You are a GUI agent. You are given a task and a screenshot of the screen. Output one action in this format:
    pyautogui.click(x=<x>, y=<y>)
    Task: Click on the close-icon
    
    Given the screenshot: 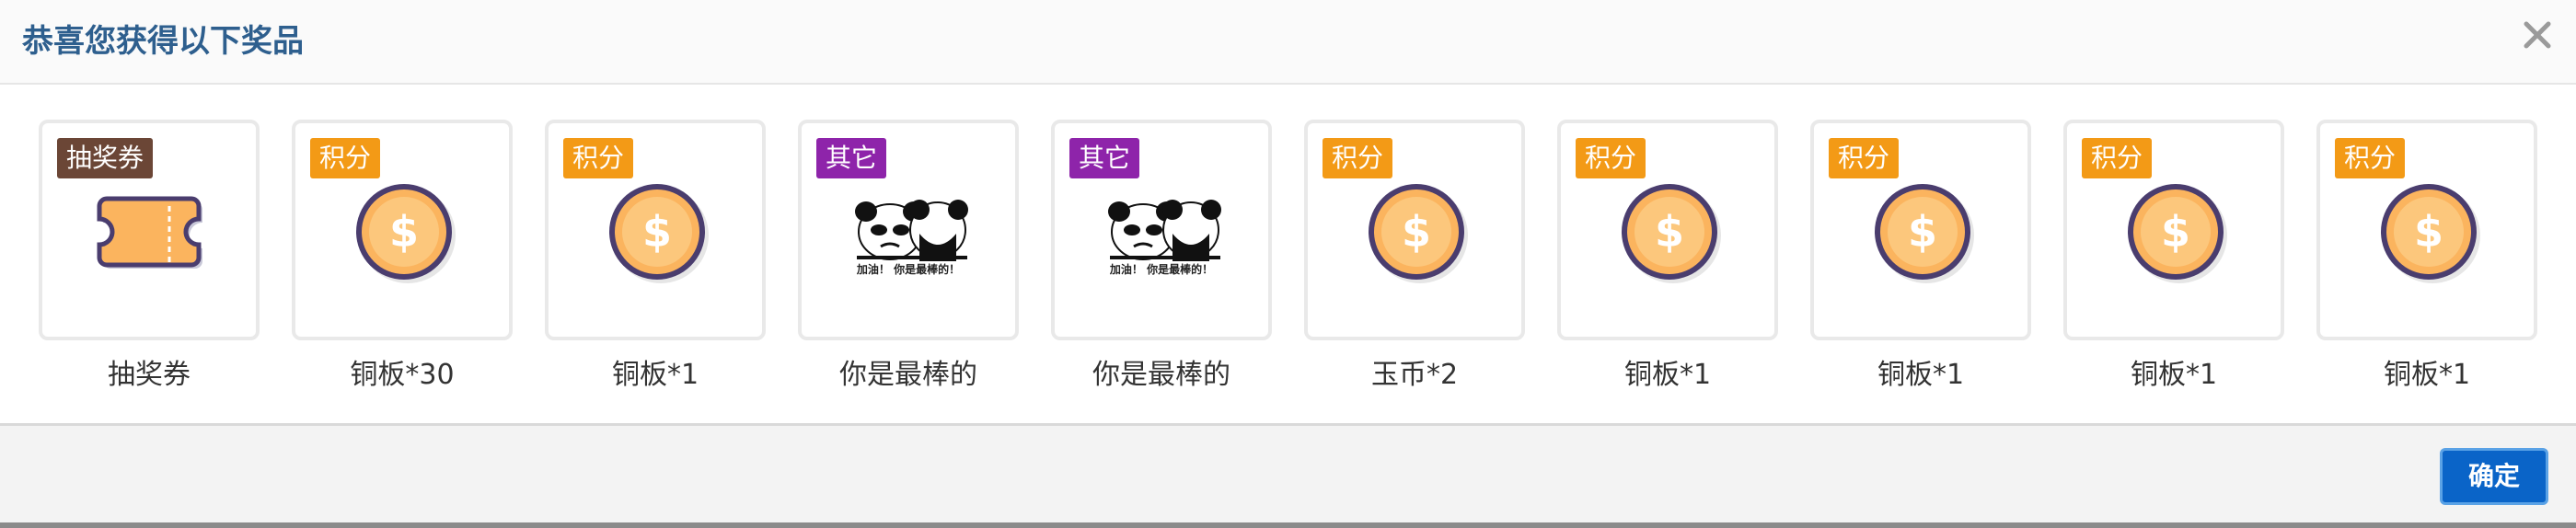 What is the action you would take?
    pyautogui.click(x=2537, y=35)
    